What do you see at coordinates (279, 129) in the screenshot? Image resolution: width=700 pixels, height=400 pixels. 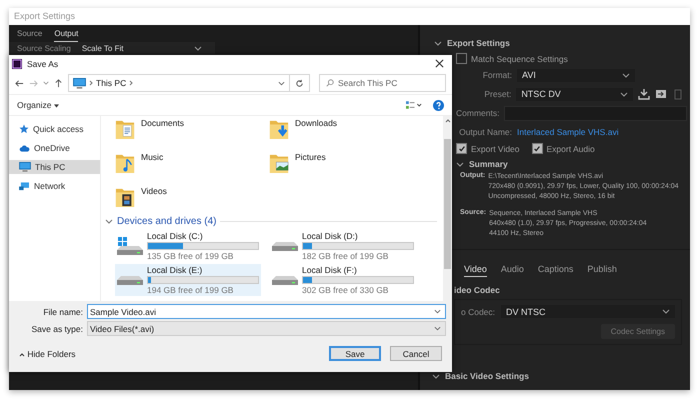 I see `download-folder-icon` at bounding box center [279, 129].